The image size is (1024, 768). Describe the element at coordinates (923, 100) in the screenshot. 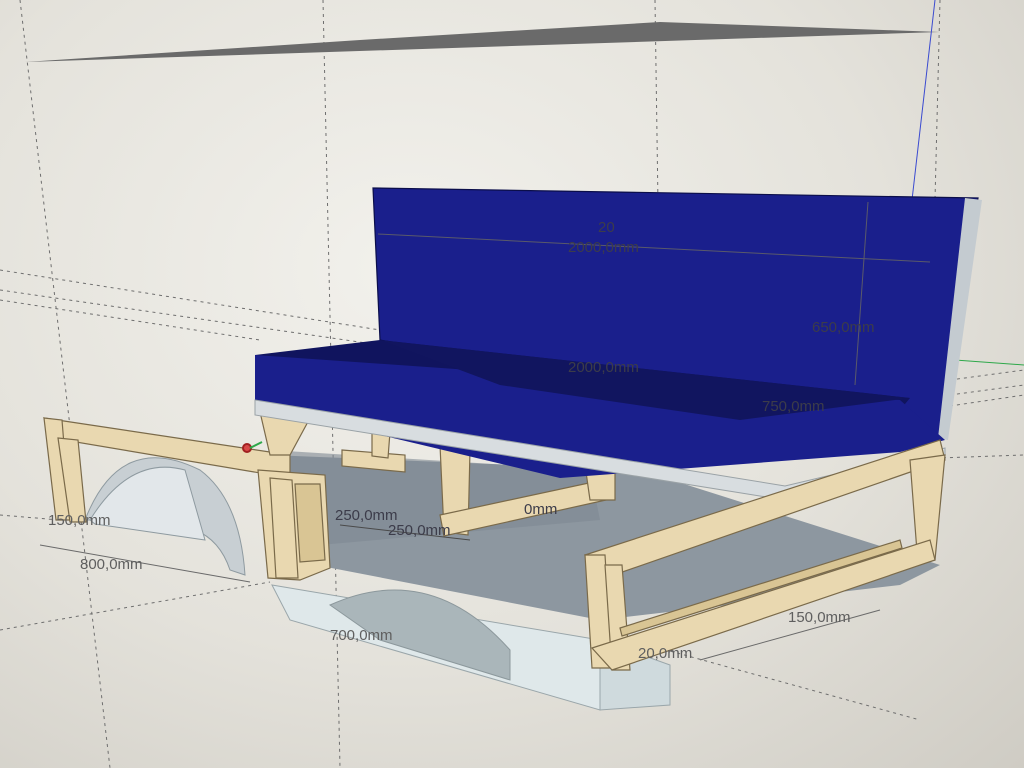

I see `blue-axis` at that location.